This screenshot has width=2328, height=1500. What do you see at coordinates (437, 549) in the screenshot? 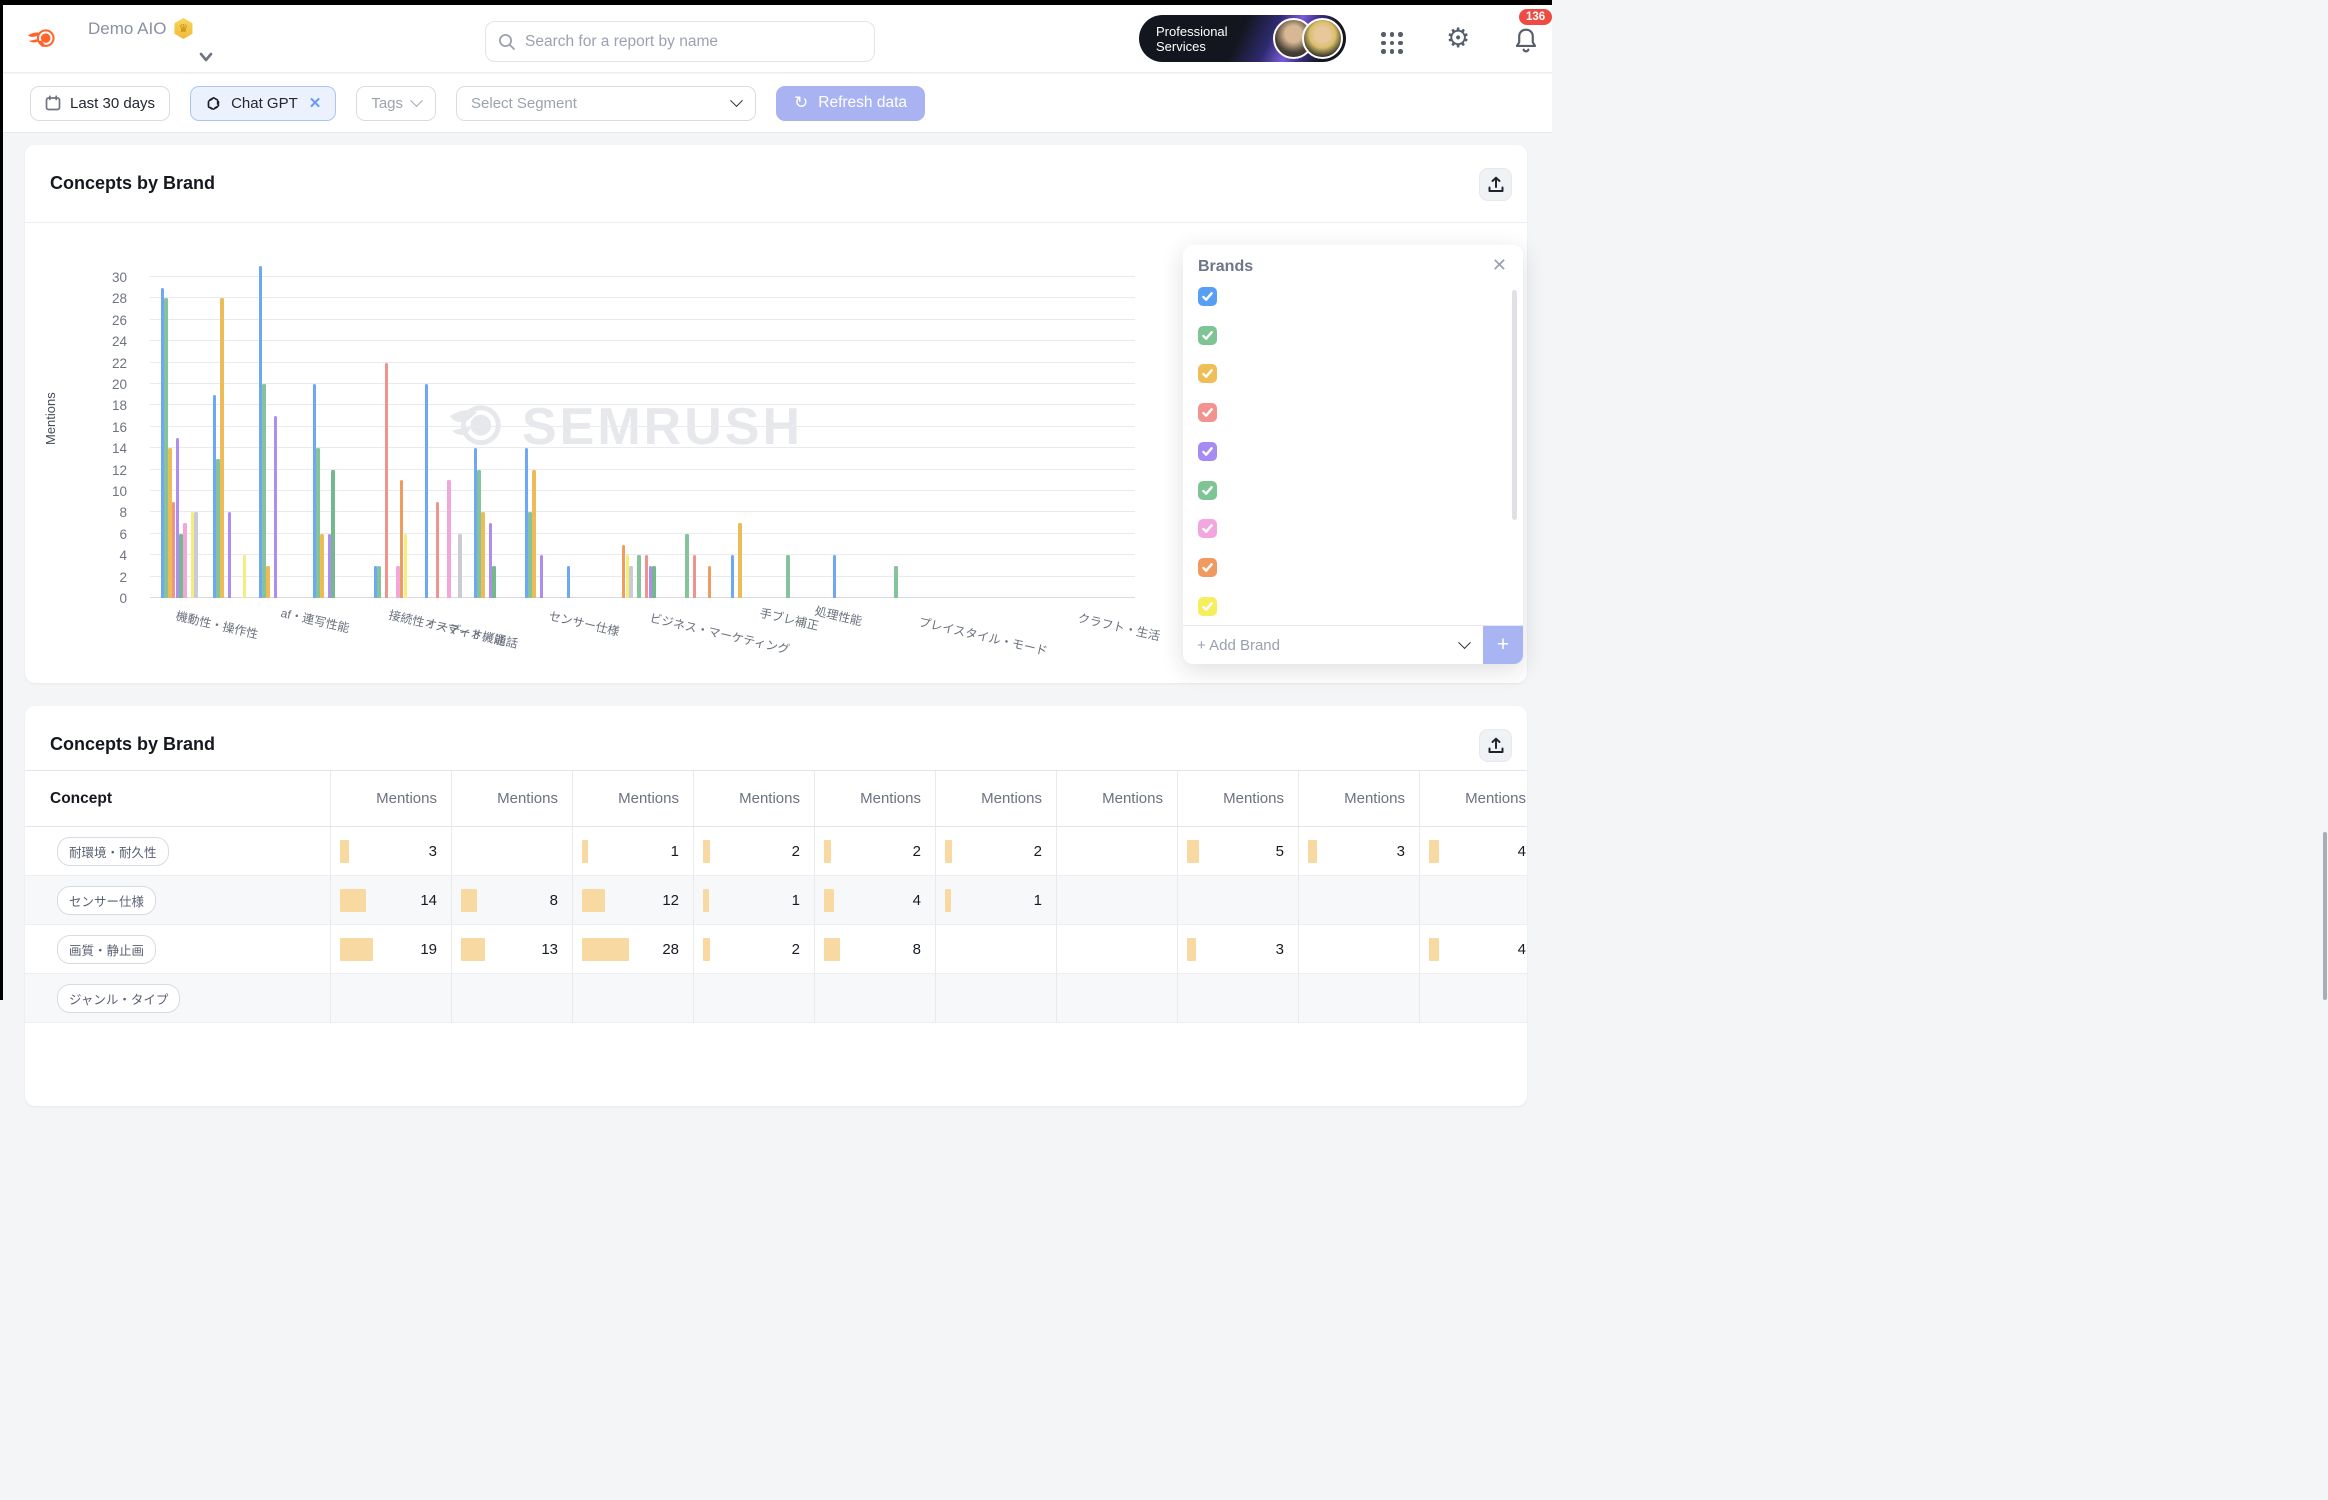
I see `bar-salmon` at bounding box center [437, 549].